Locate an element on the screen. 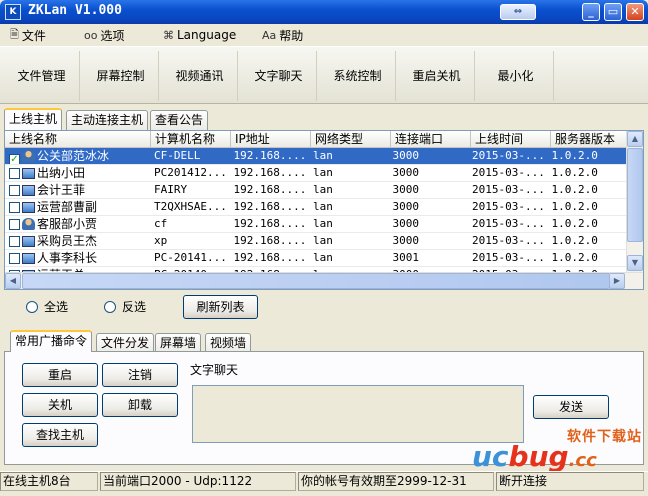 Image resolution: width=648 pixels, height=496 pixels. shutdown-button: 关机 is located at coordinates (60, 405).